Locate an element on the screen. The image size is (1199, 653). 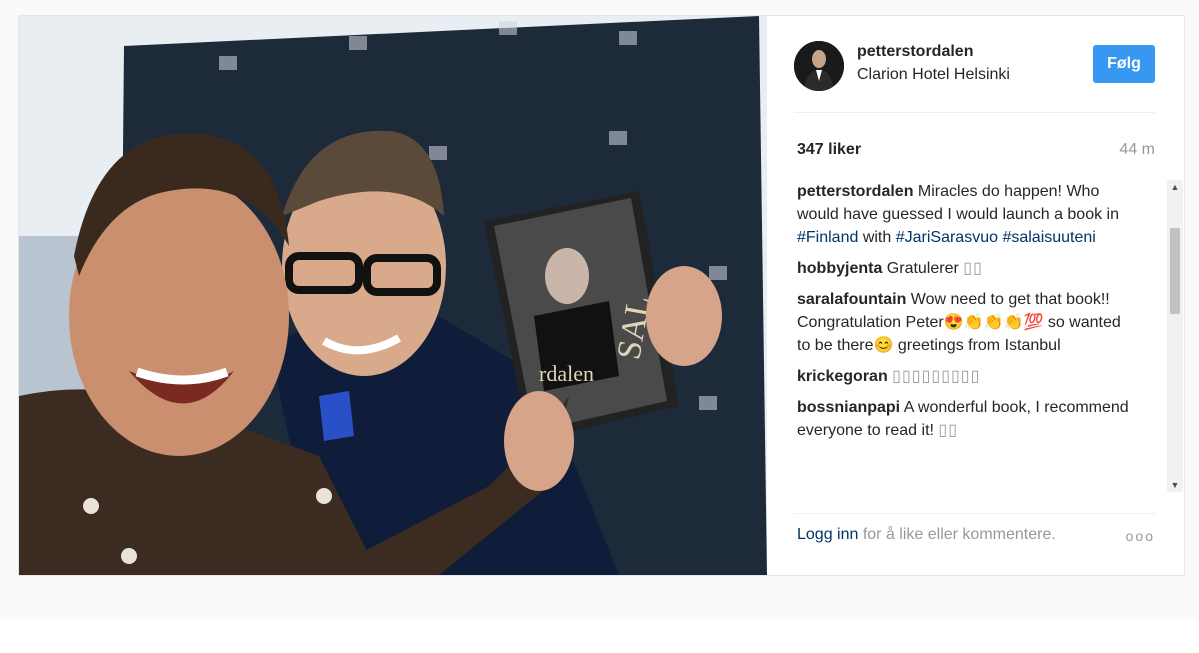
login-prompt-text: for å like eller kommentere. is located at coordinates (957, 534).